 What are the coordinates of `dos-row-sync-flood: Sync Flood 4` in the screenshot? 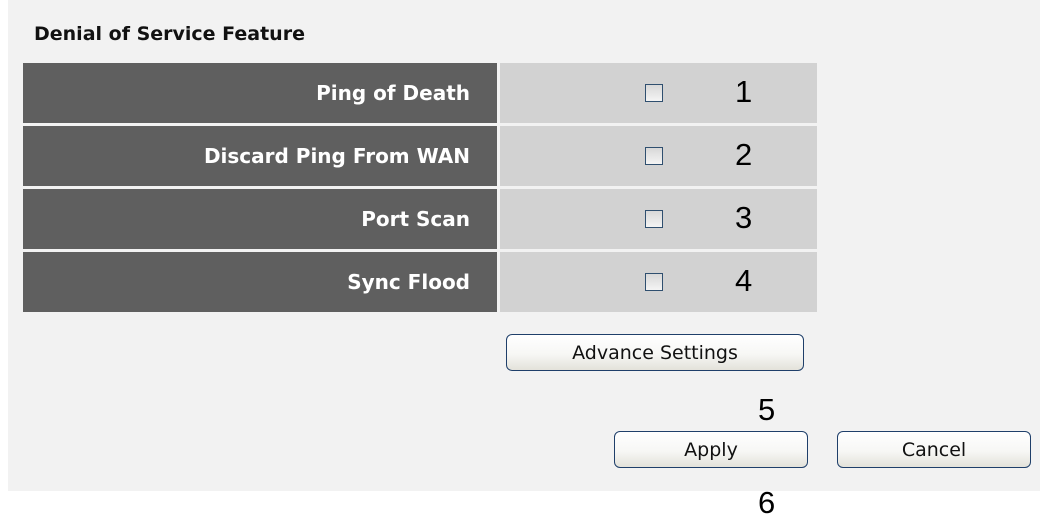 It's located at (420, 282).